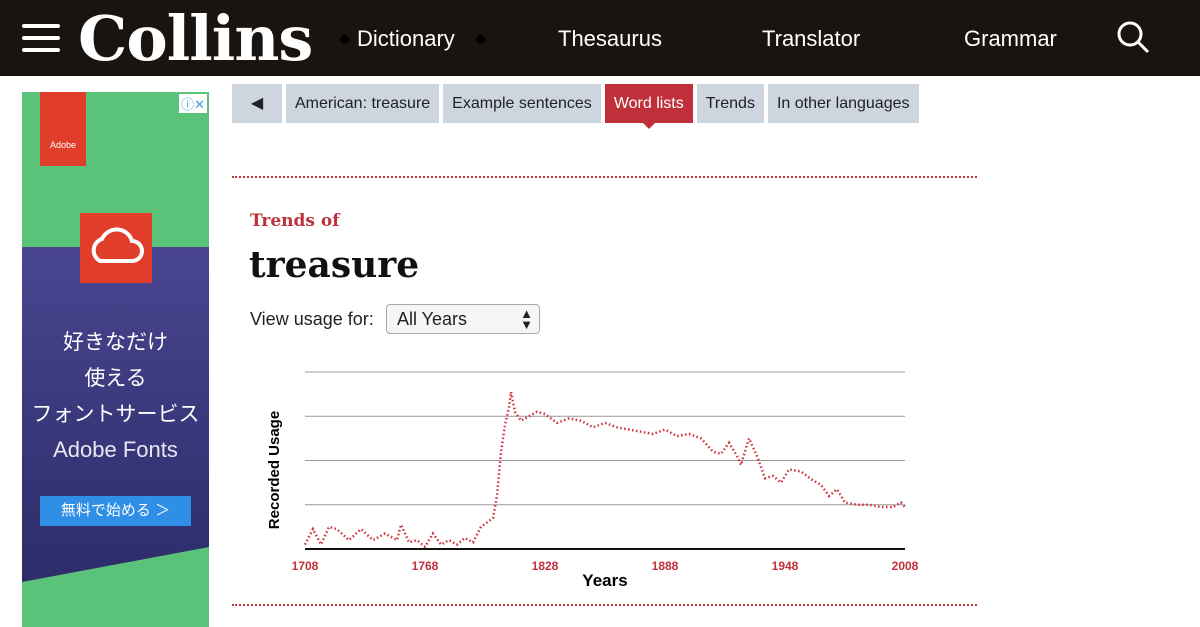 The height and width of the screenshot is (627, 1200). I want to click on x-tick-label: 1948, so click(785, 566).